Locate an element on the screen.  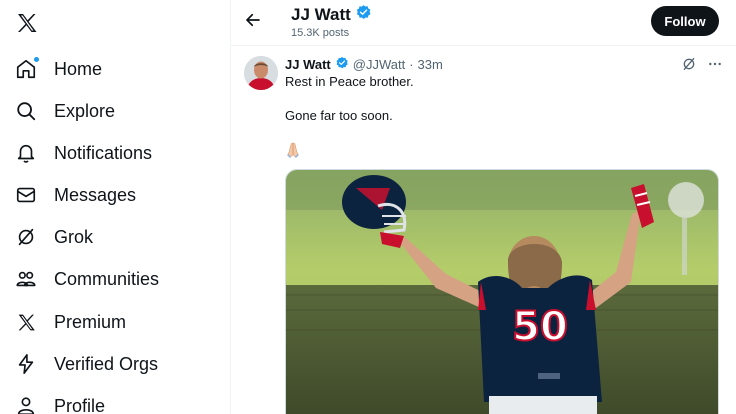
nav-item-home: Home is located at coordinates (58, 69).